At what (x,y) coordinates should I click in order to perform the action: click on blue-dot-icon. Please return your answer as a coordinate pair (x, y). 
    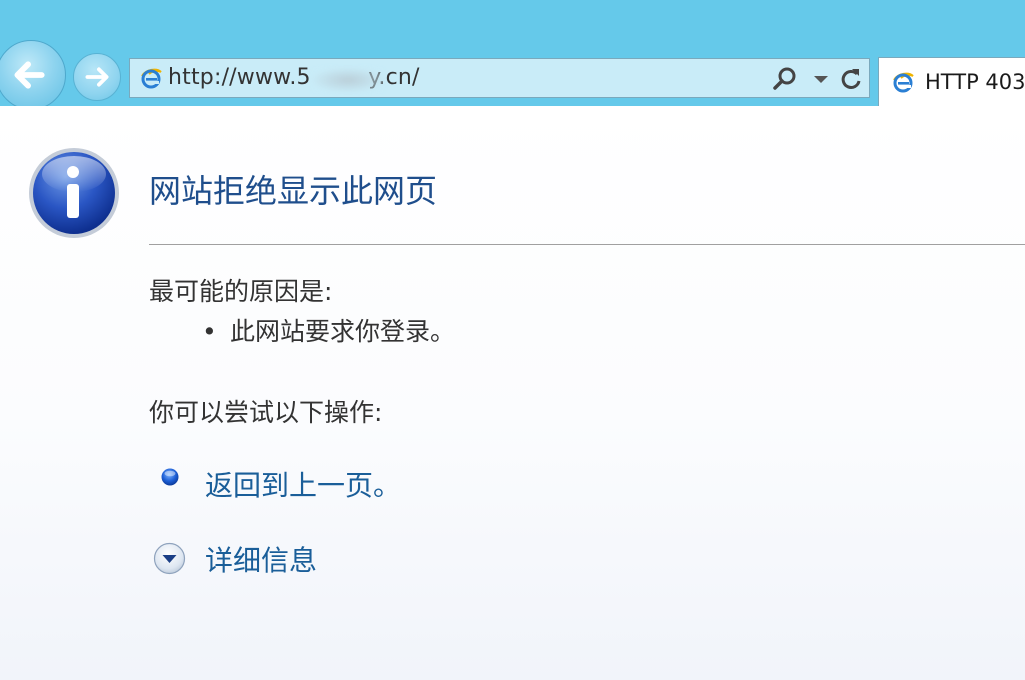
    Looking at the image, I should click on (170, 477).